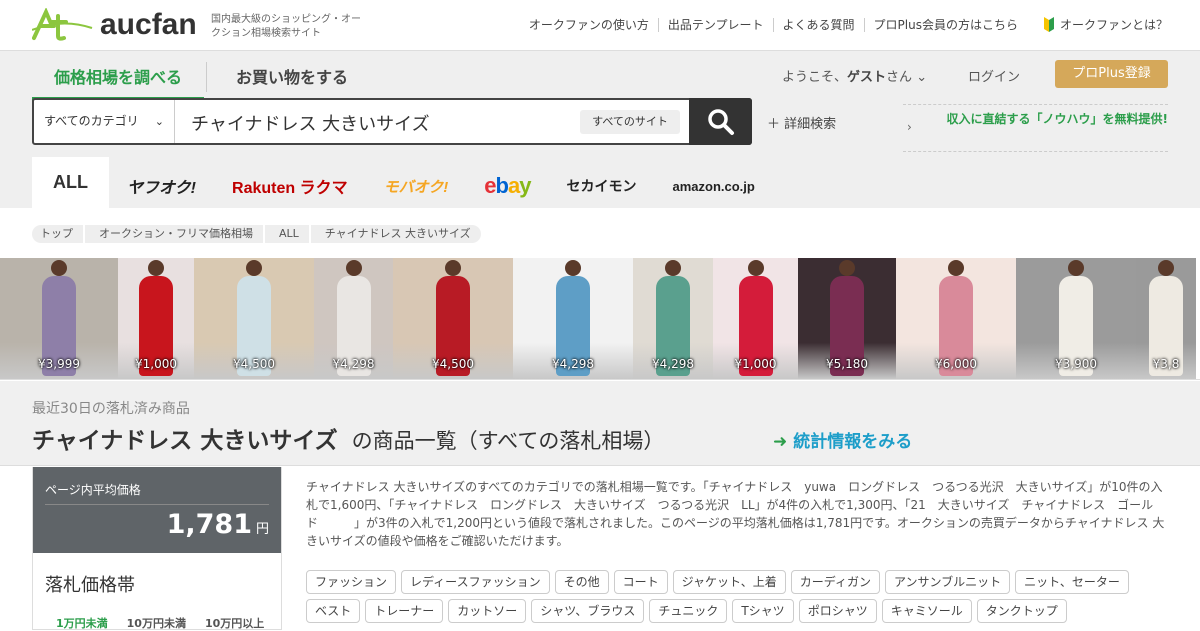 The width and height of the screenshot is (1200, 631). Describe the element at coordinates (70, 182) in the screenshot. I see `site-tab-all: ALL` at that location.